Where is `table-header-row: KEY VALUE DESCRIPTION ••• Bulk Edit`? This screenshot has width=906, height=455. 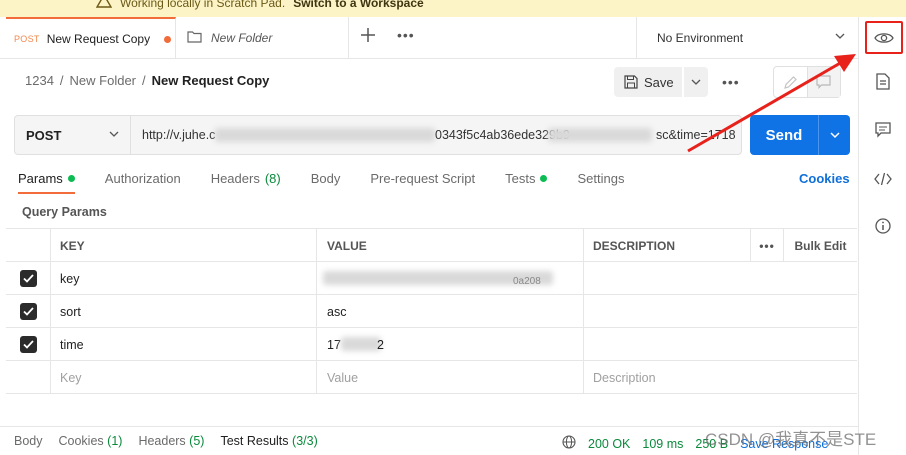
table-header-row: KEY VALUE DESCRIPTION ••• Bulk Edit is located at coordinates (431, 245).